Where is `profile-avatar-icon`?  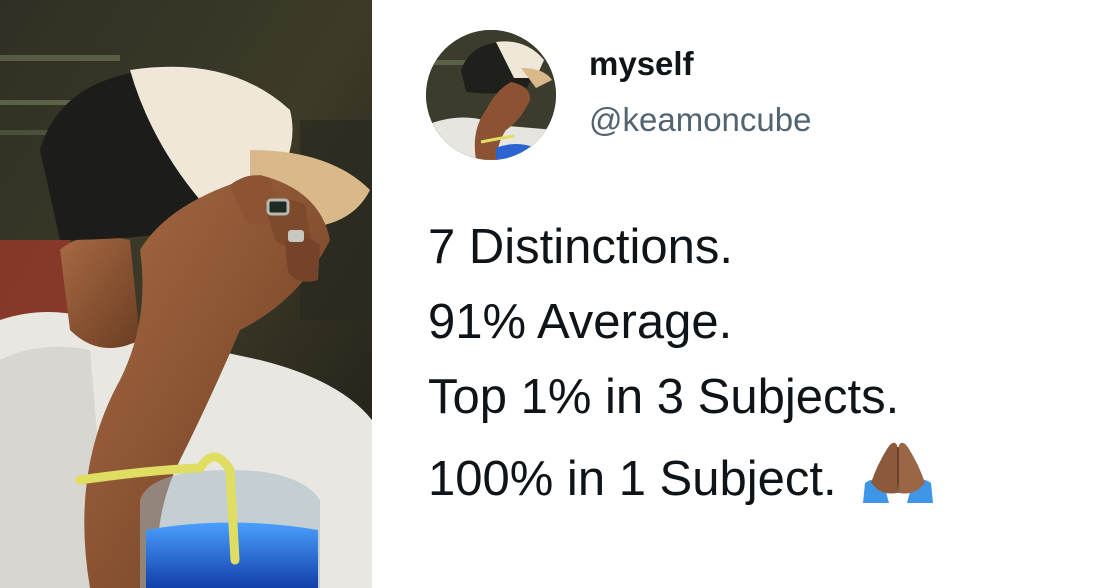
profile-avatar-icon is located at coordinates (491, 95).